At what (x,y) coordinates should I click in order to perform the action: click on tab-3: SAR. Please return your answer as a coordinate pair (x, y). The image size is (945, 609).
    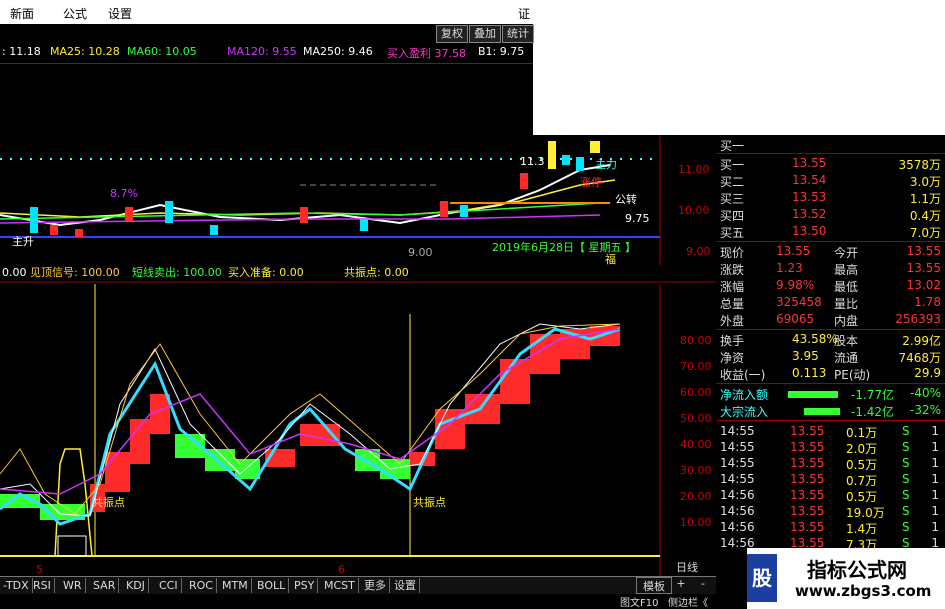
    Looking at the image, I should click on (105, 585).